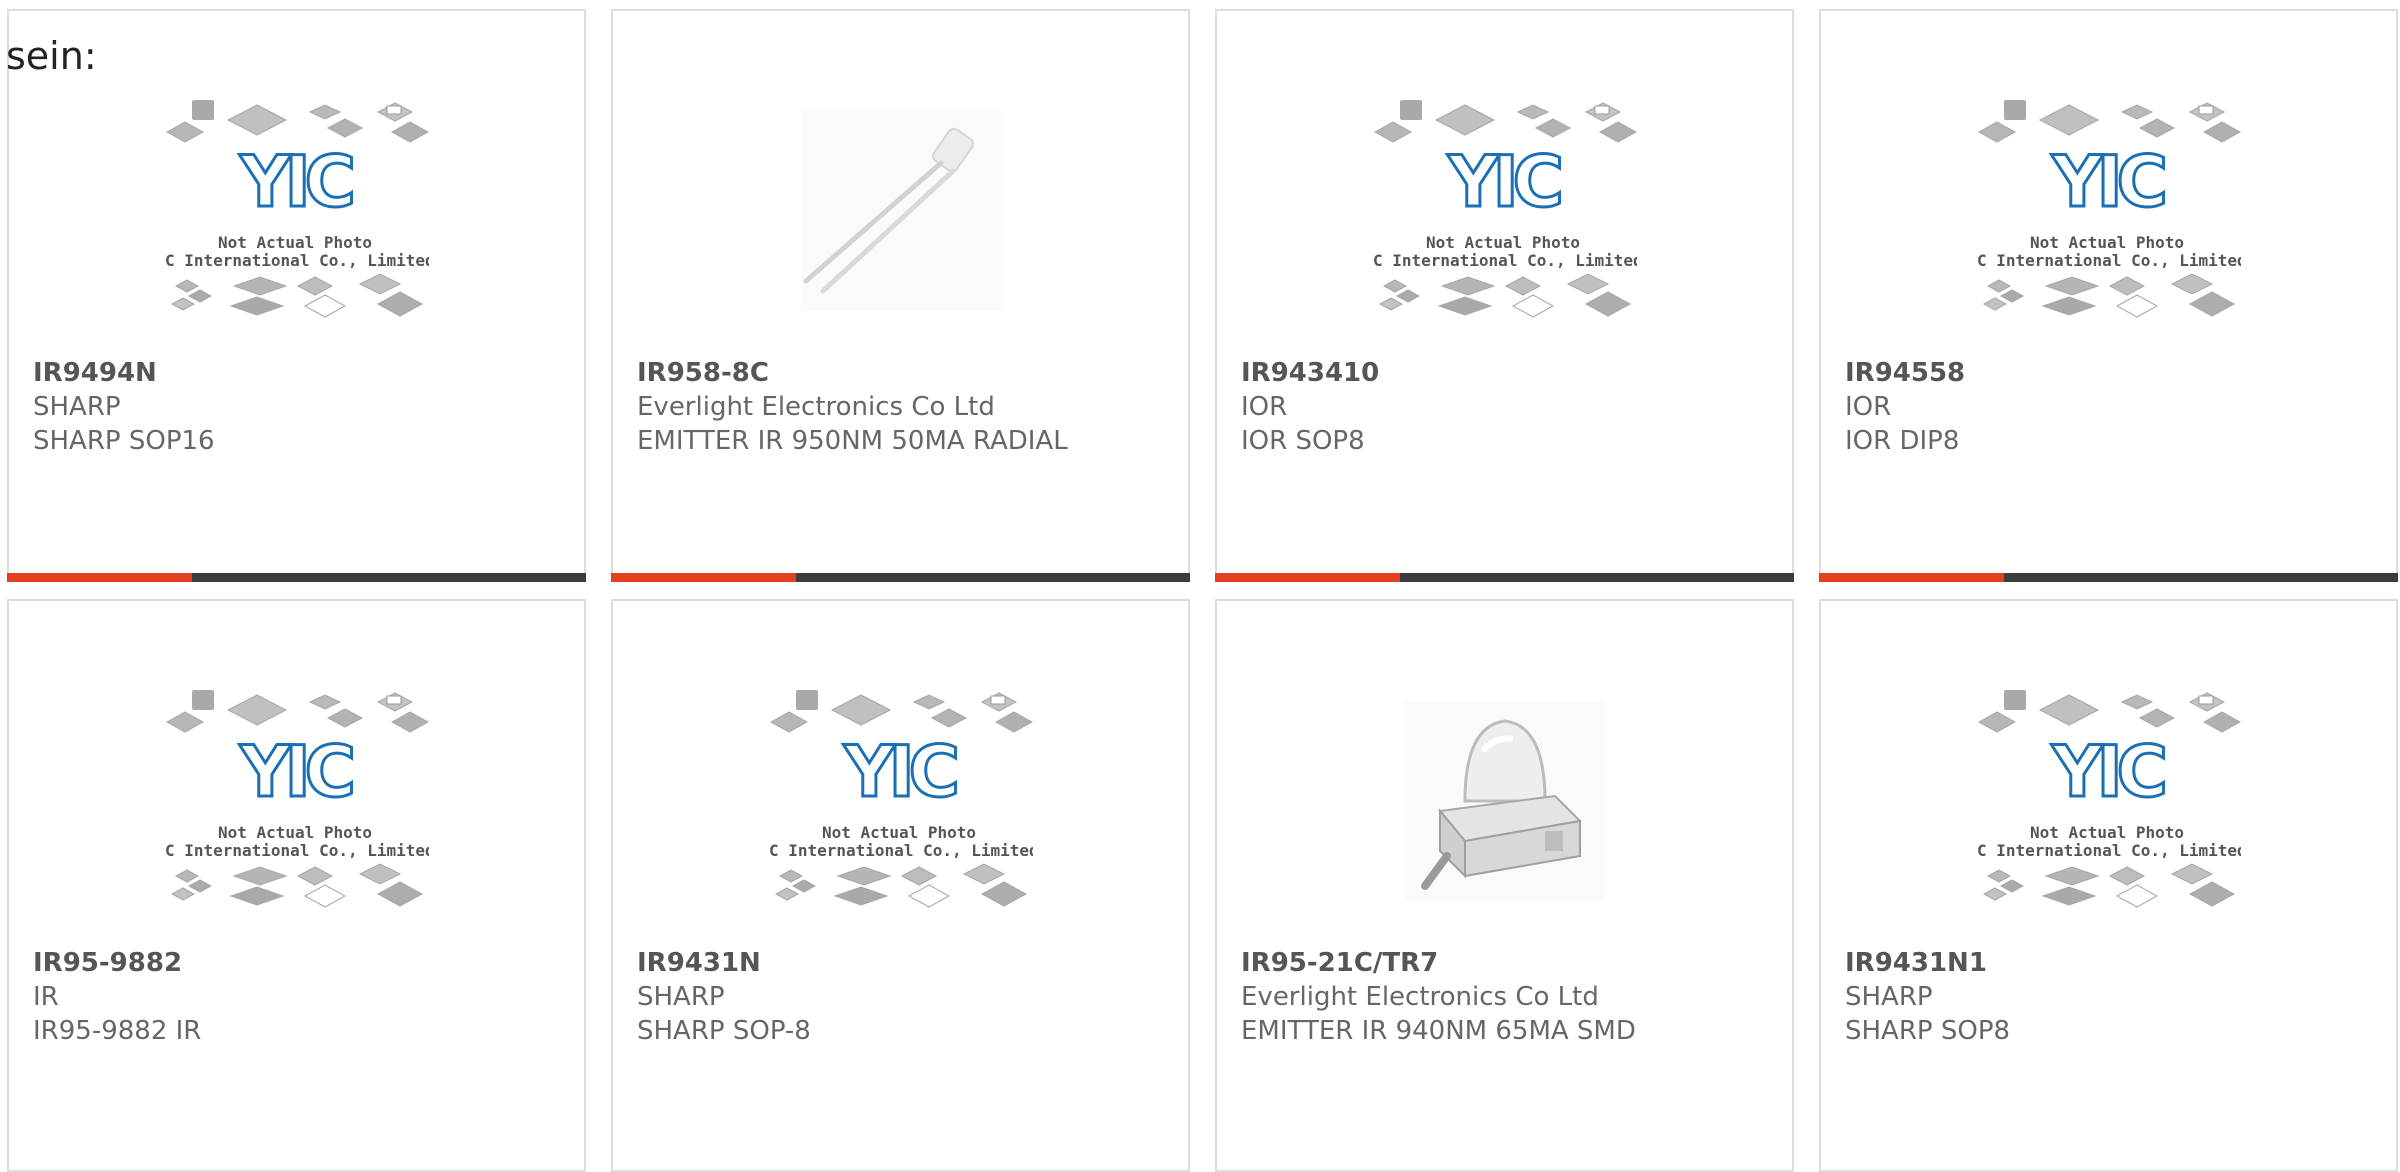 The height and width of the screenshot is (1172, 2400). I want to click on part-number: IR9494N, so click(300, 373).